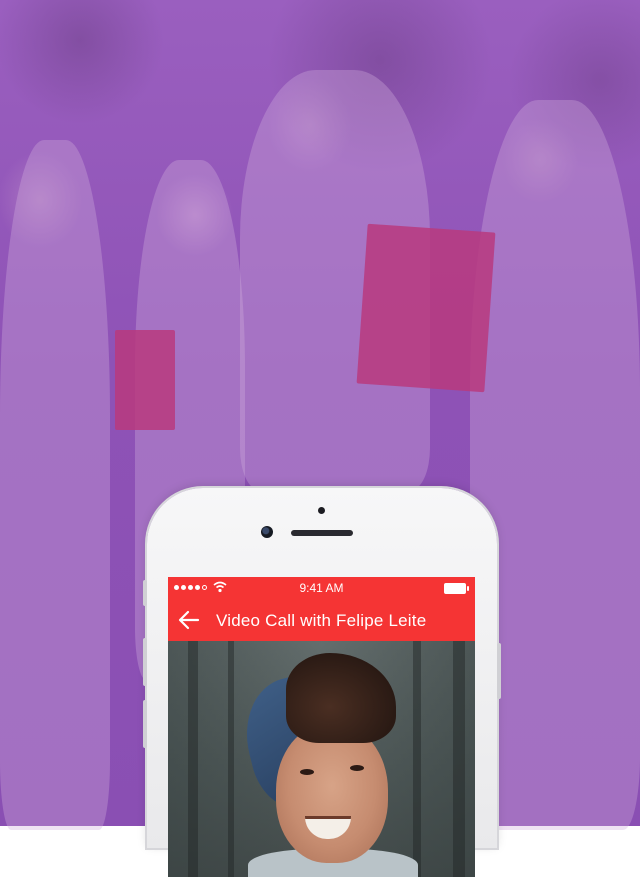 This screenshot has height=877, width=640. I want to click on battery-icon, so click(456, 588).